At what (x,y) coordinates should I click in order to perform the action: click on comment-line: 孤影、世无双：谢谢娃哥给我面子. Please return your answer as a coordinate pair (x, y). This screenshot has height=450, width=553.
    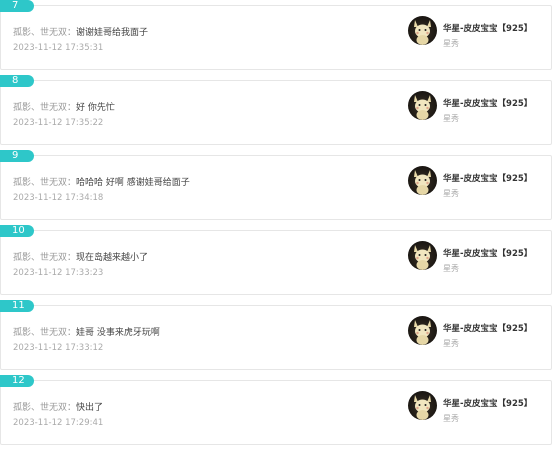
    Looking at the image, I should click on (80, 31).